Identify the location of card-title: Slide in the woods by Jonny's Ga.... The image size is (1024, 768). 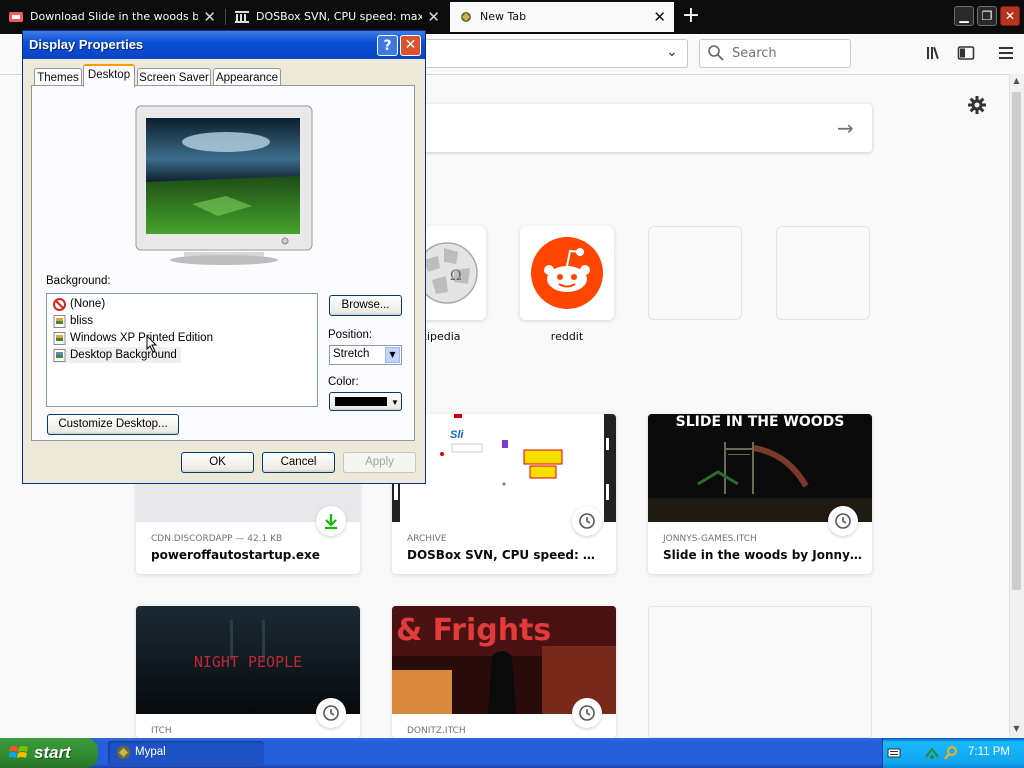
(763, 555).